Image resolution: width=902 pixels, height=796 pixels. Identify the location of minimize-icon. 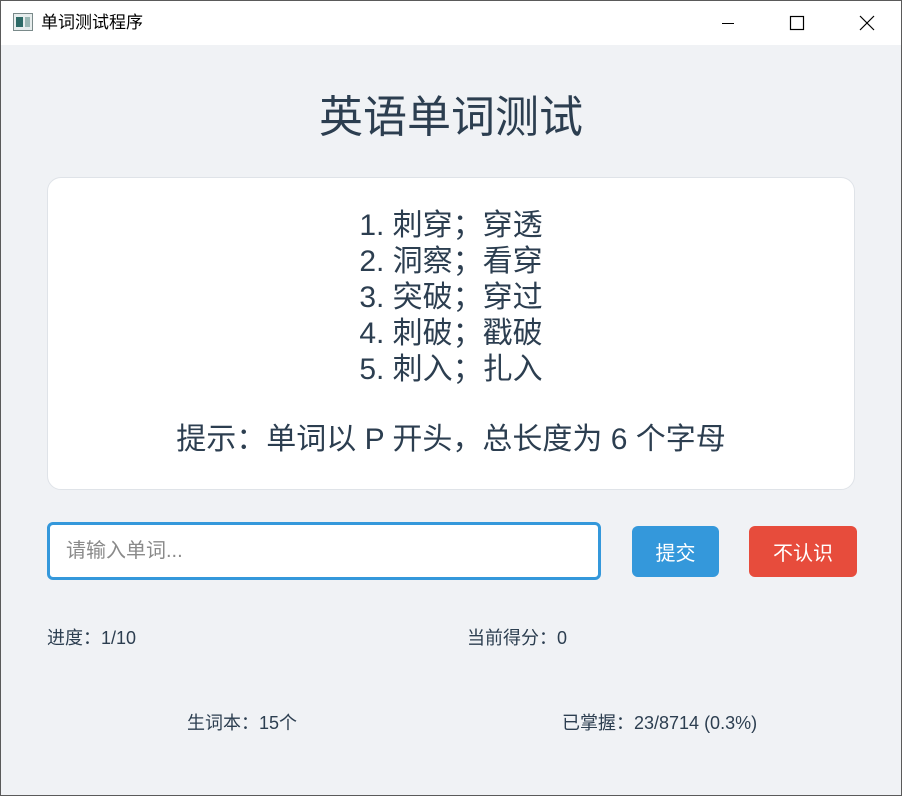
(728, 23).